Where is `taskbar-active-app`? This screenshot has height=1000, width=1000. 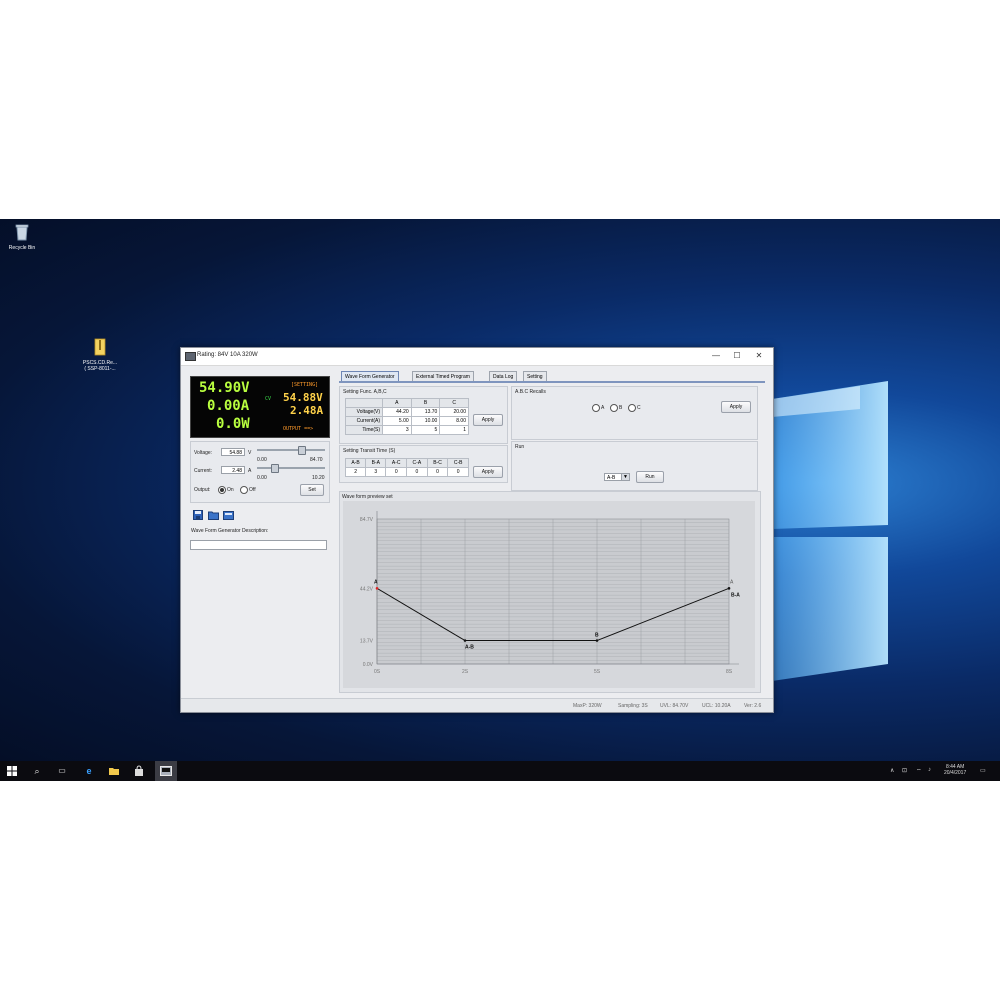 taskbar-active-app is located at coordinates (166, 771).